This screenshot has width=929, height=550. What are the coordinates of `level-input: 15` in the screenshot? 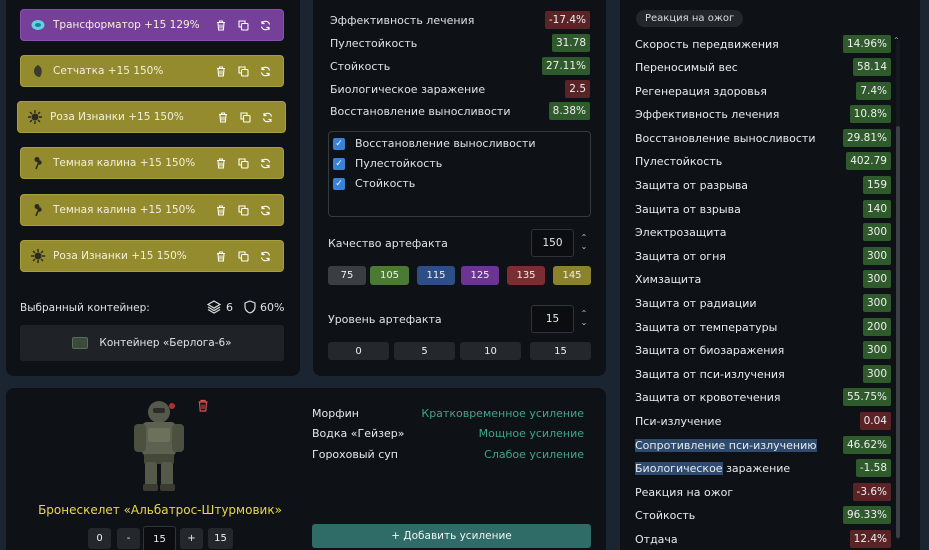 It's located at (552, 319).